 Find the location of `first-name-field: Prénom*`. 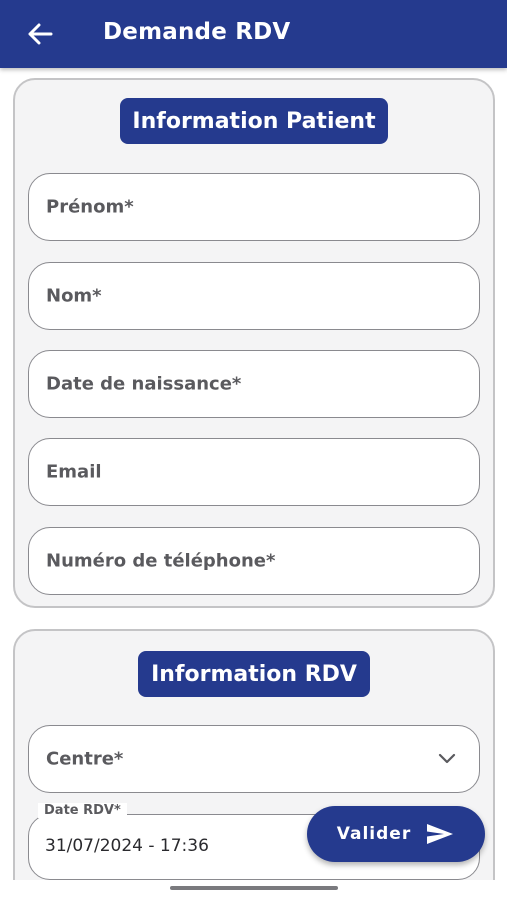

first-name-field: Prénom* is located at coordinates (254, 207).